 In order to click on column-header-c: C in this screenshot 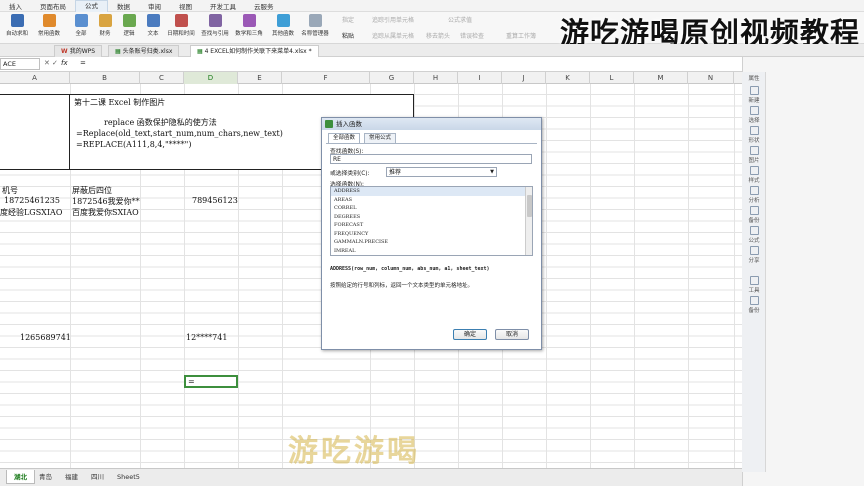, I will do `click(162, 78)`.